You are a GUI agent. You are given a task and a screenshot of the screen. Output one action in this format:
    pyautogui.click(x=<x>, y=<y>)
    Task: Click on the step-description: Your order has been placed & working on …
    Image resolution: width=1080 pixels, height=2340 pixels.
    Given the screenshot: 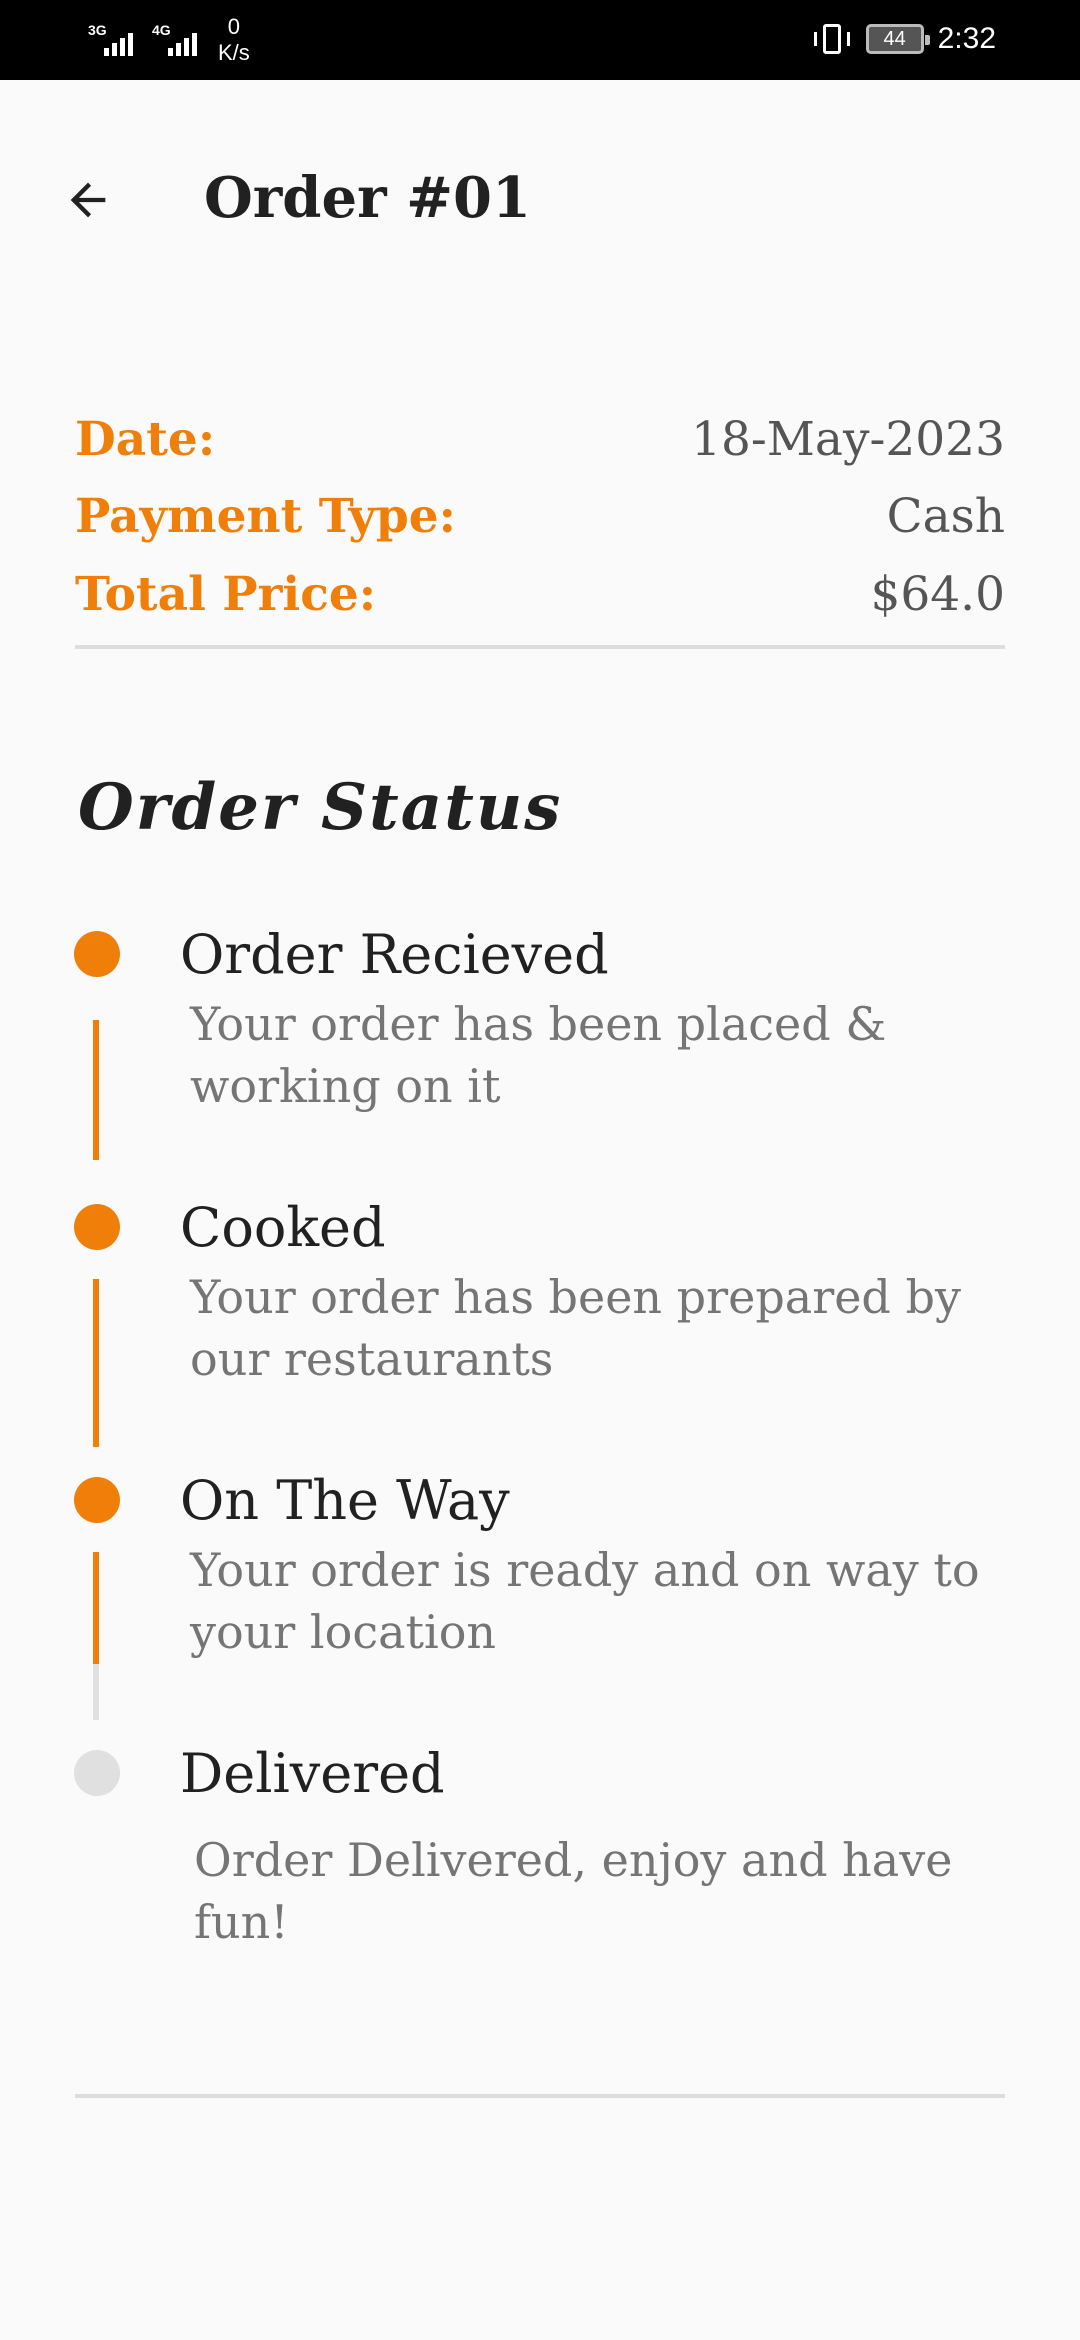 What is the action you would take?
    pyautogui.click(x=600, y=1055)
    